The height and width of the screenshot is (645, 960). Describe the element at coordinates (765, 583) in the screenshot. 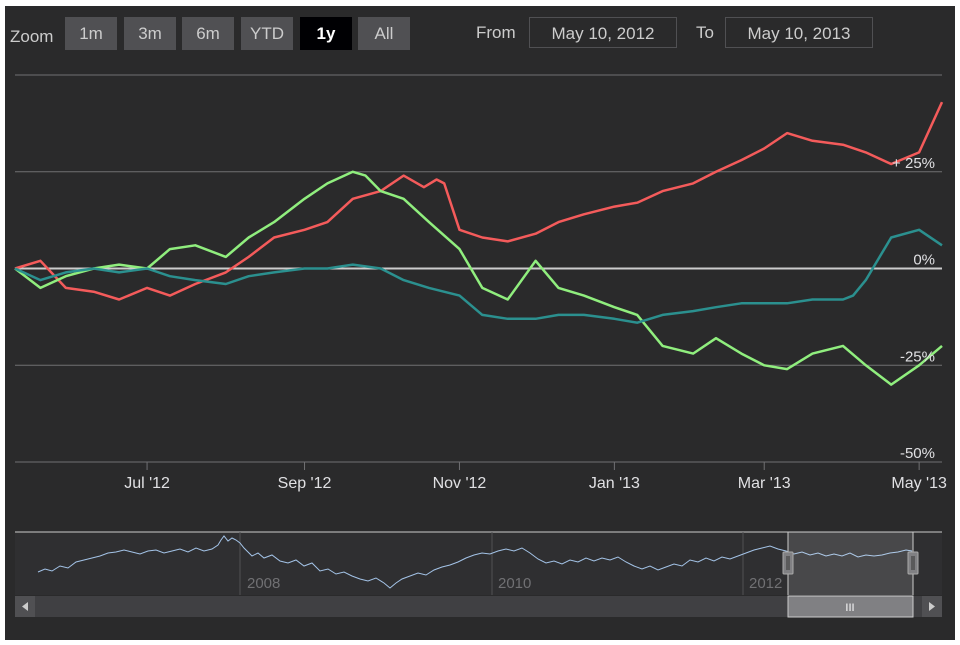

I see `navigator-year-label: 2012` at that location.